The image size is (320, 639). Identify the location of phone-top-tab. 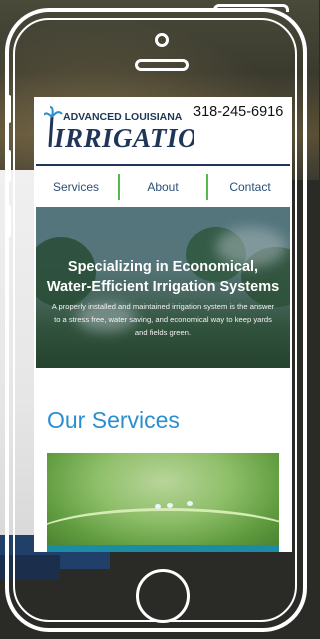
(251, 8).